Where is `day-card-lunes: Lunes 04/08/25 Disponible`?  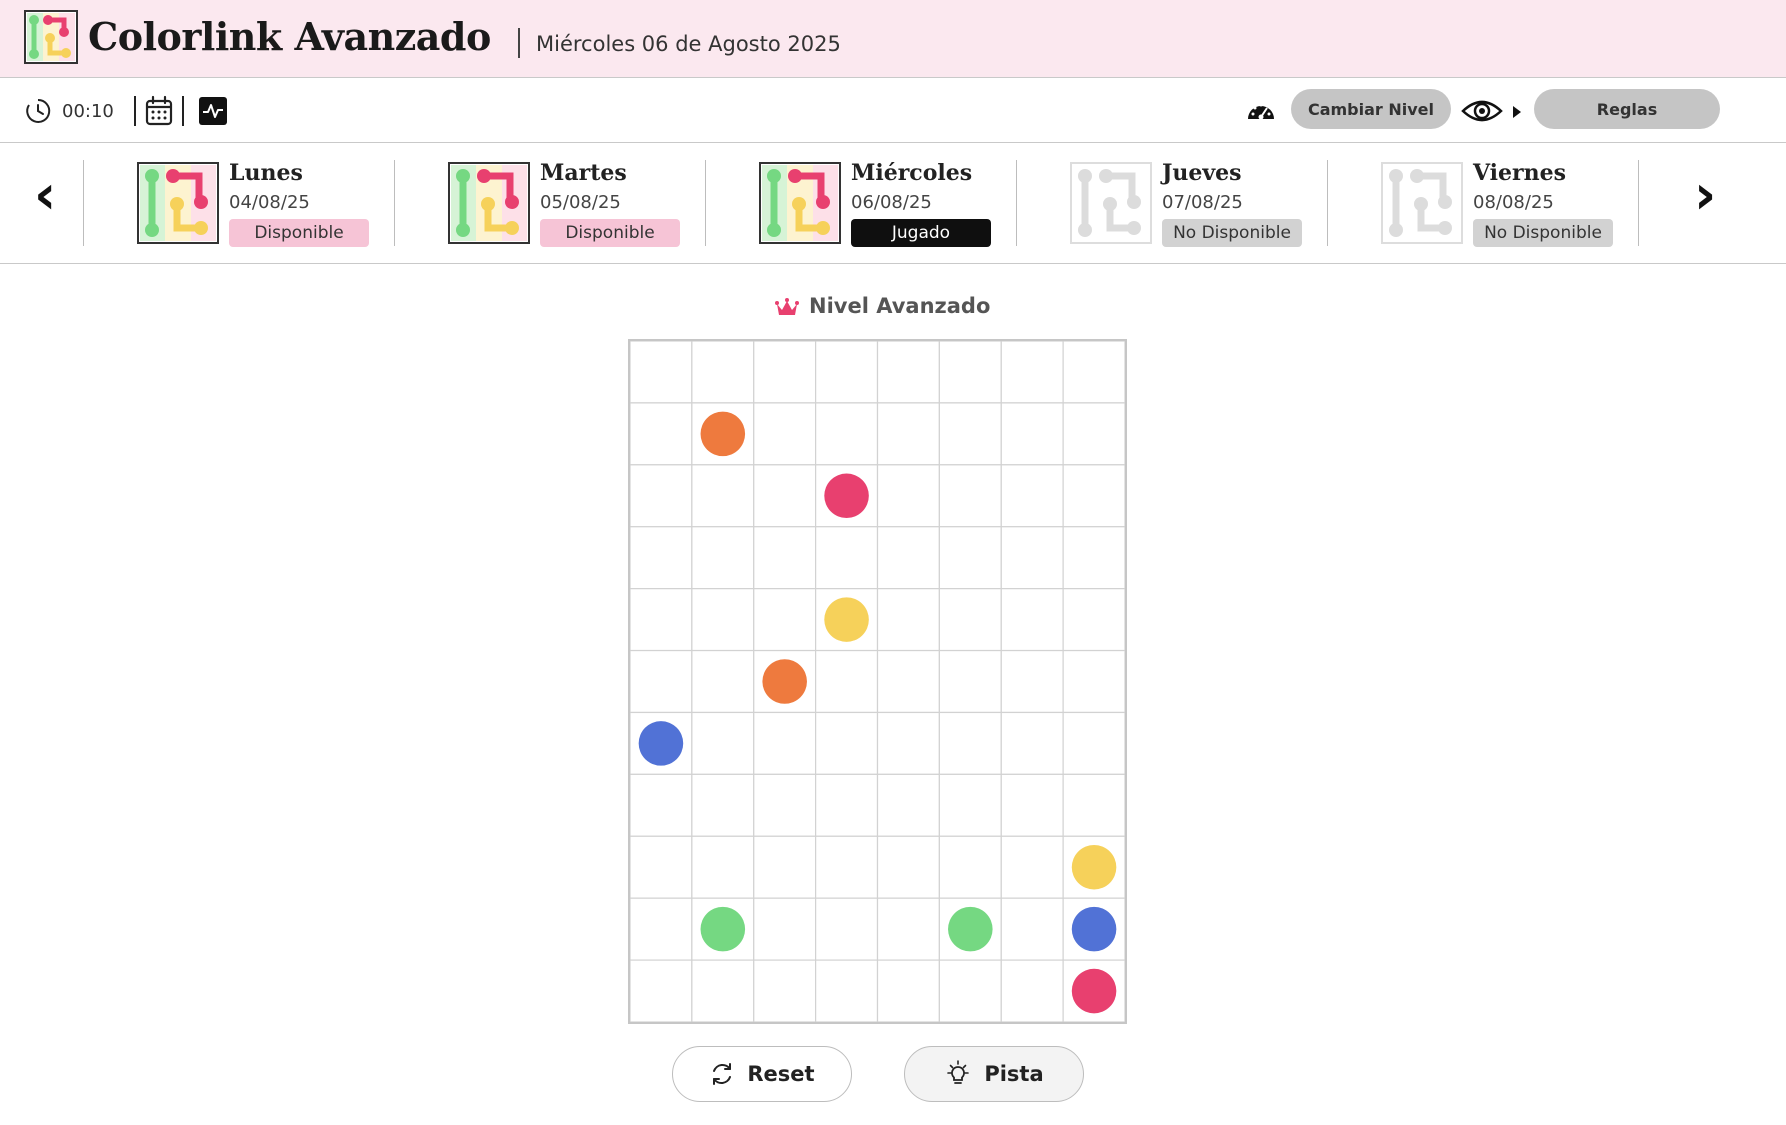 day-card-lunes: Lunes 04/08/25 Disponible is located at coordinates (253, 203).